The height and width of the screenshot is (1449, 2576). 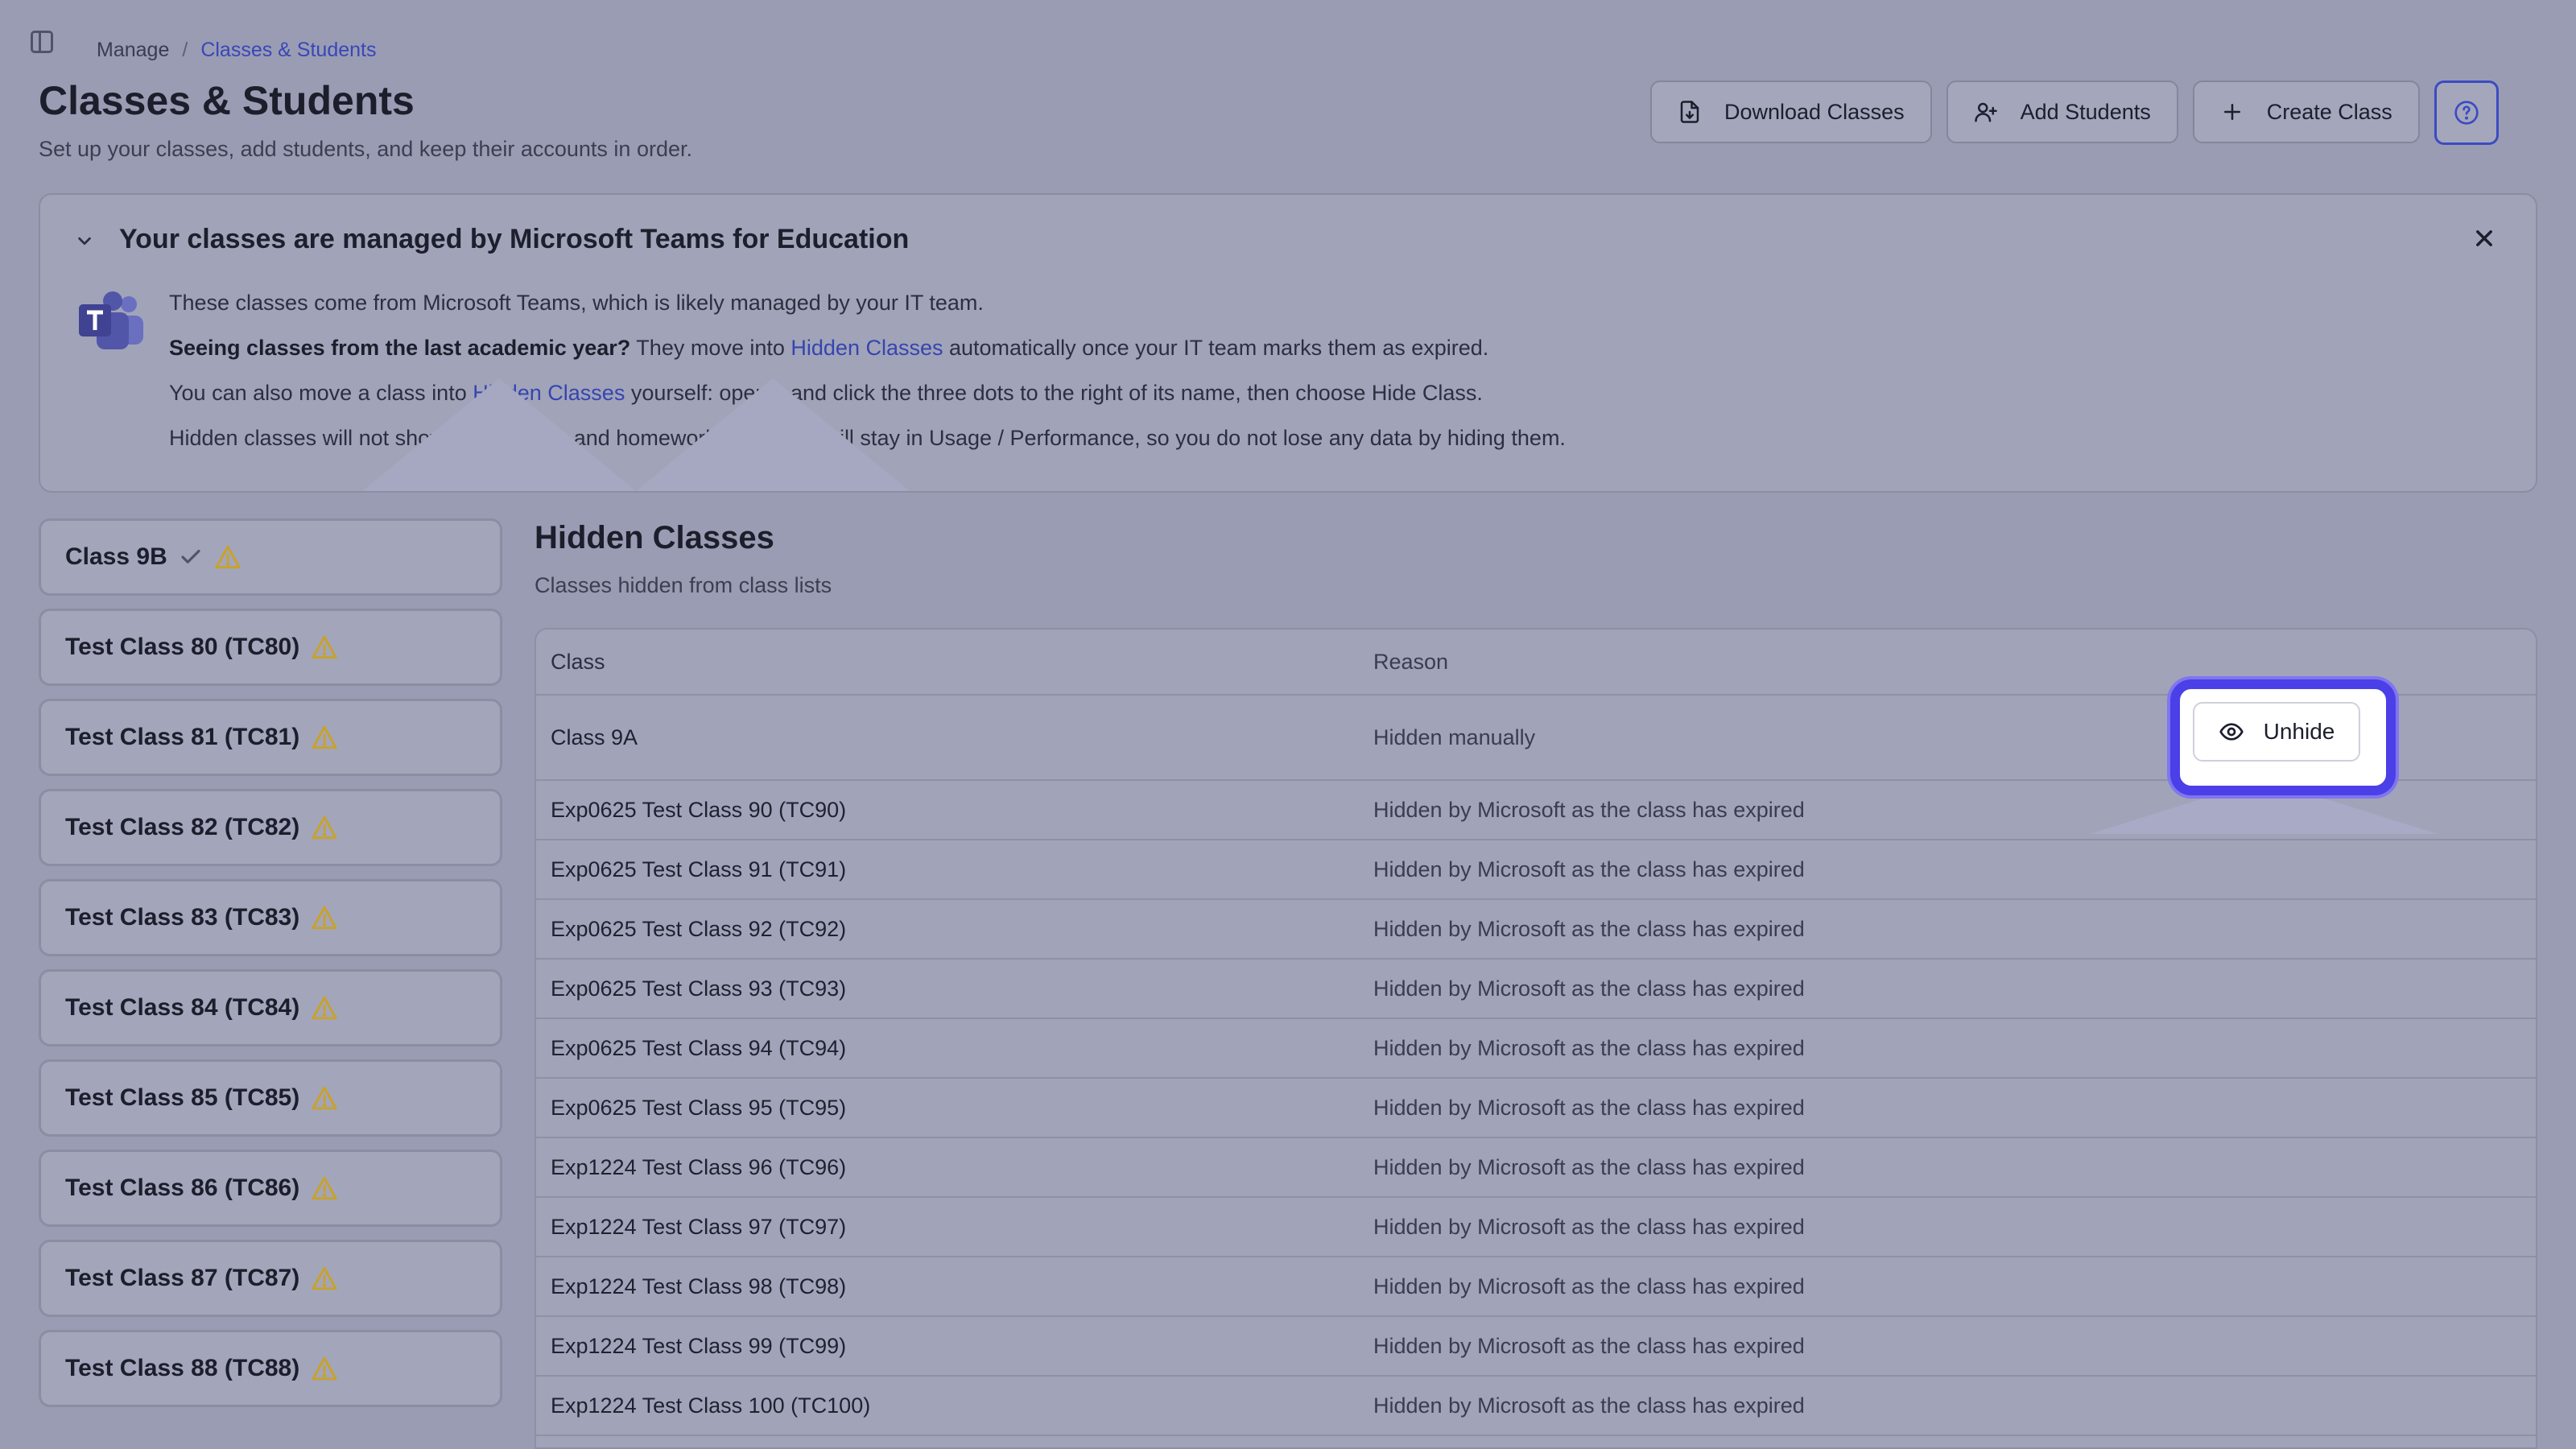 I want to click on cell-class-name: Exp0625 Test Class 90 (TC90), so click(x=699, y=809).